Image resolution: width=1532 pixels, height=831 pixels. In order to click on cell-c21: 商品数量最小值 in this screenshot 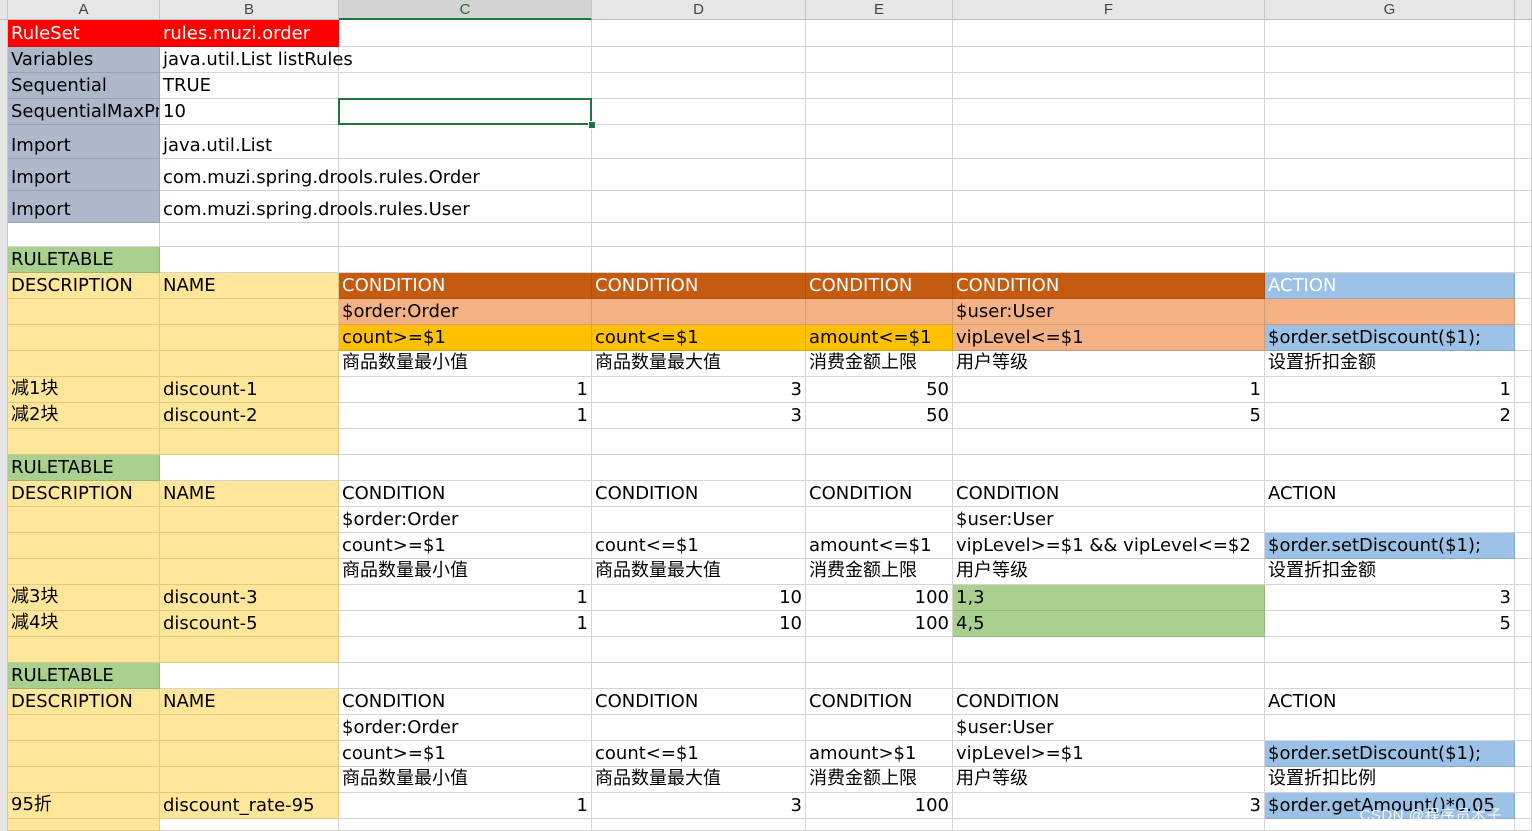, I will do `click(465, 572)`.